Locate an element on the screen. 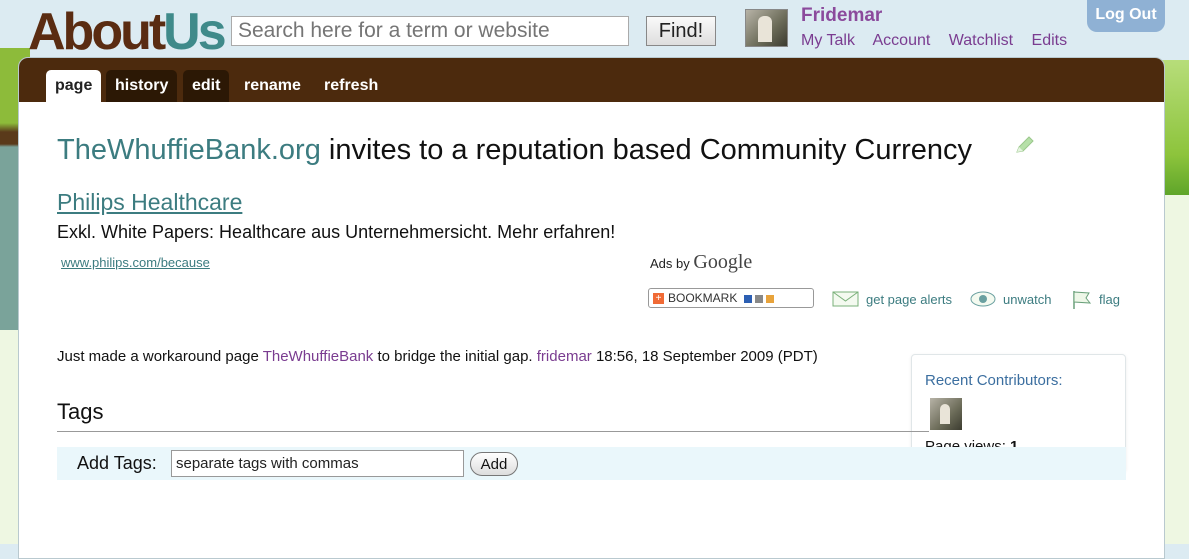  delicious-icon is located at coordinates (747, 298).